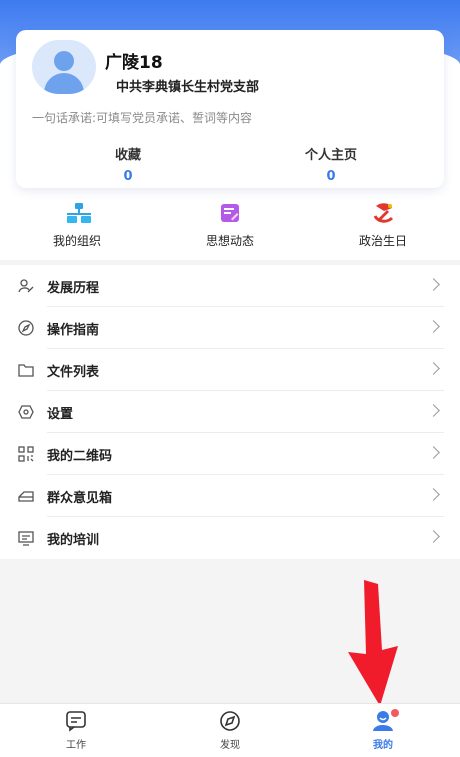  What do you see at coordinates (331, 164) in the screenshot?
I see `homepage-stat: 个人主页 0` at bounding box center [331, 164].